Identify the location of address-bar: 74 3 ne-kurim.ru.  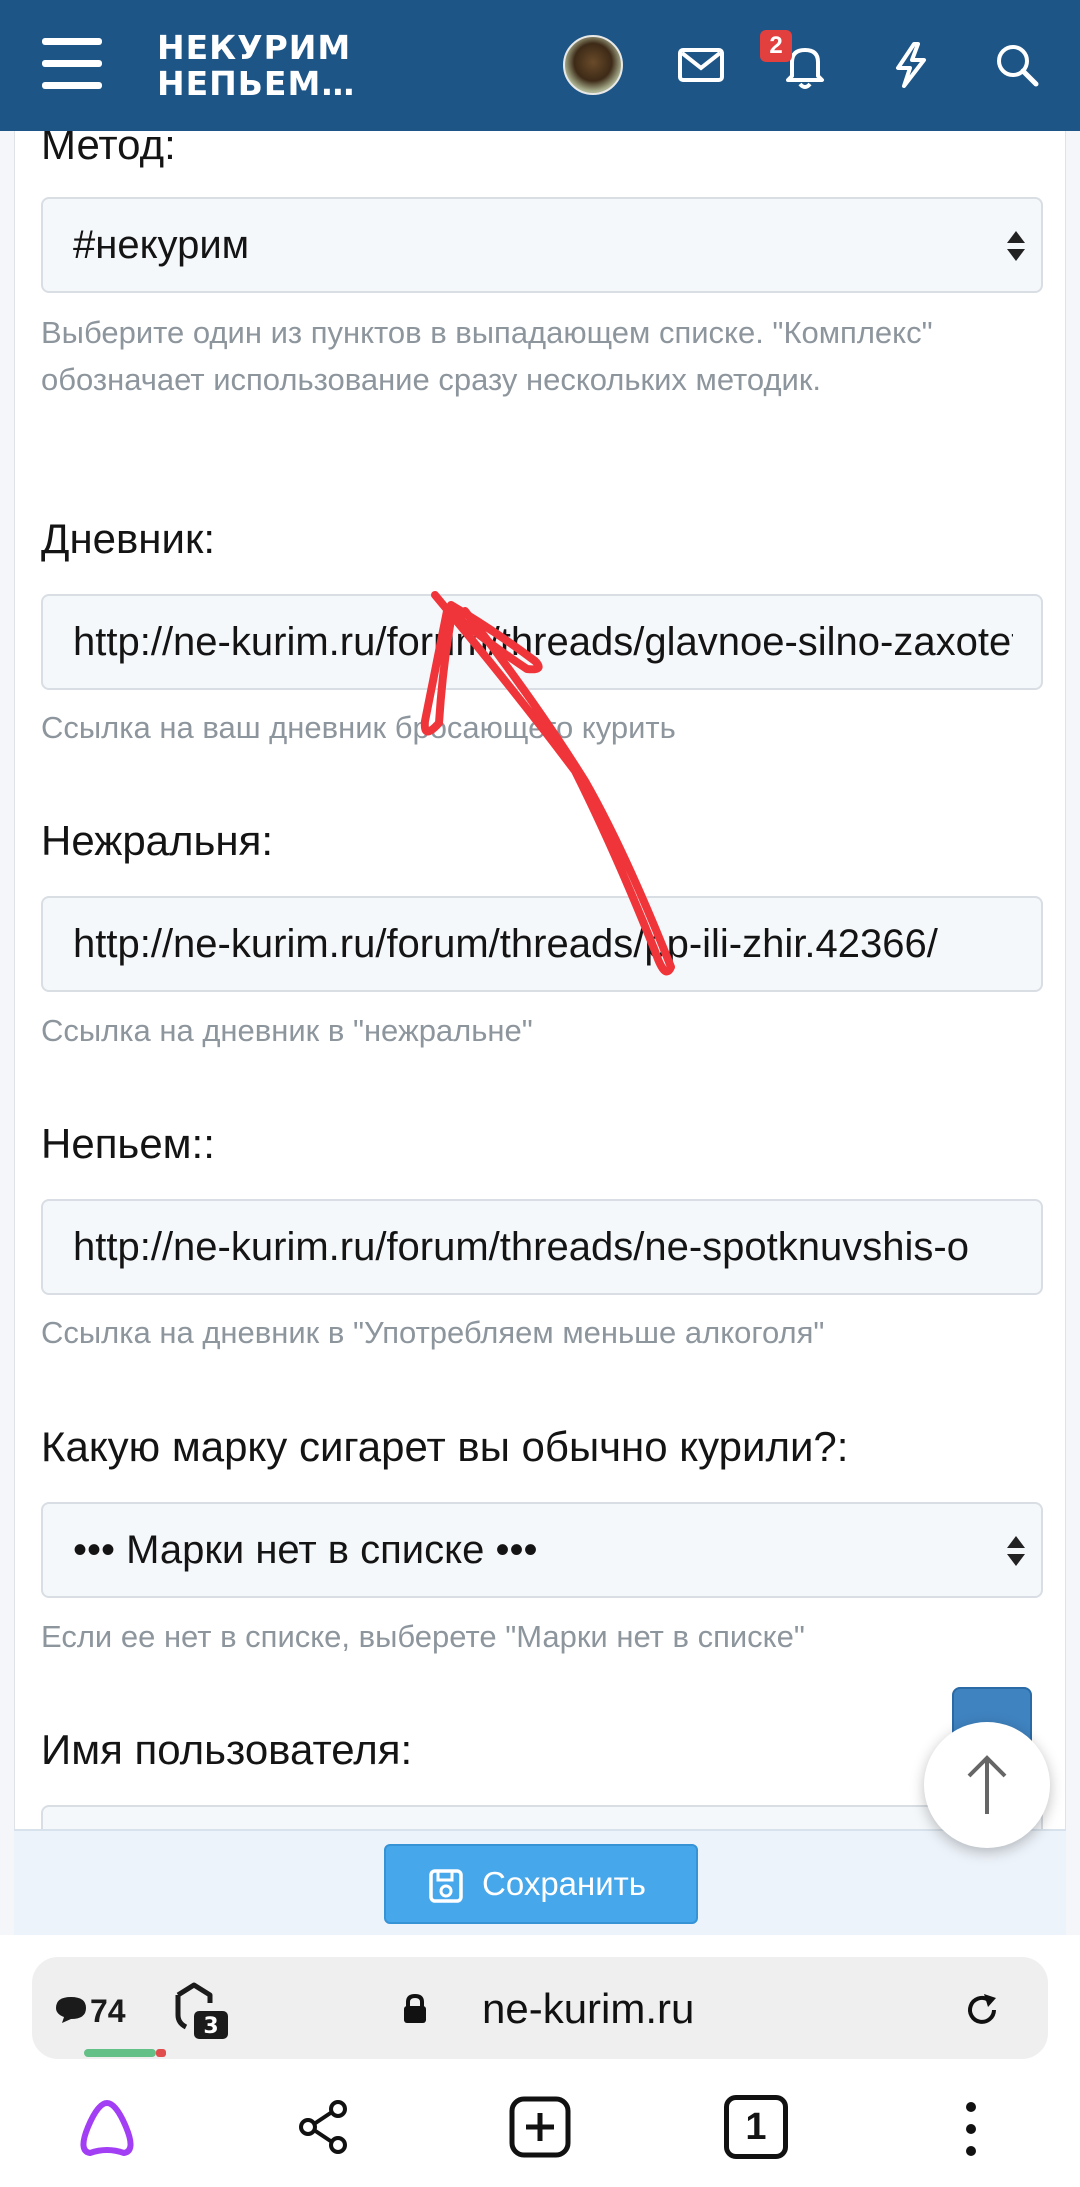
(540, 2008).